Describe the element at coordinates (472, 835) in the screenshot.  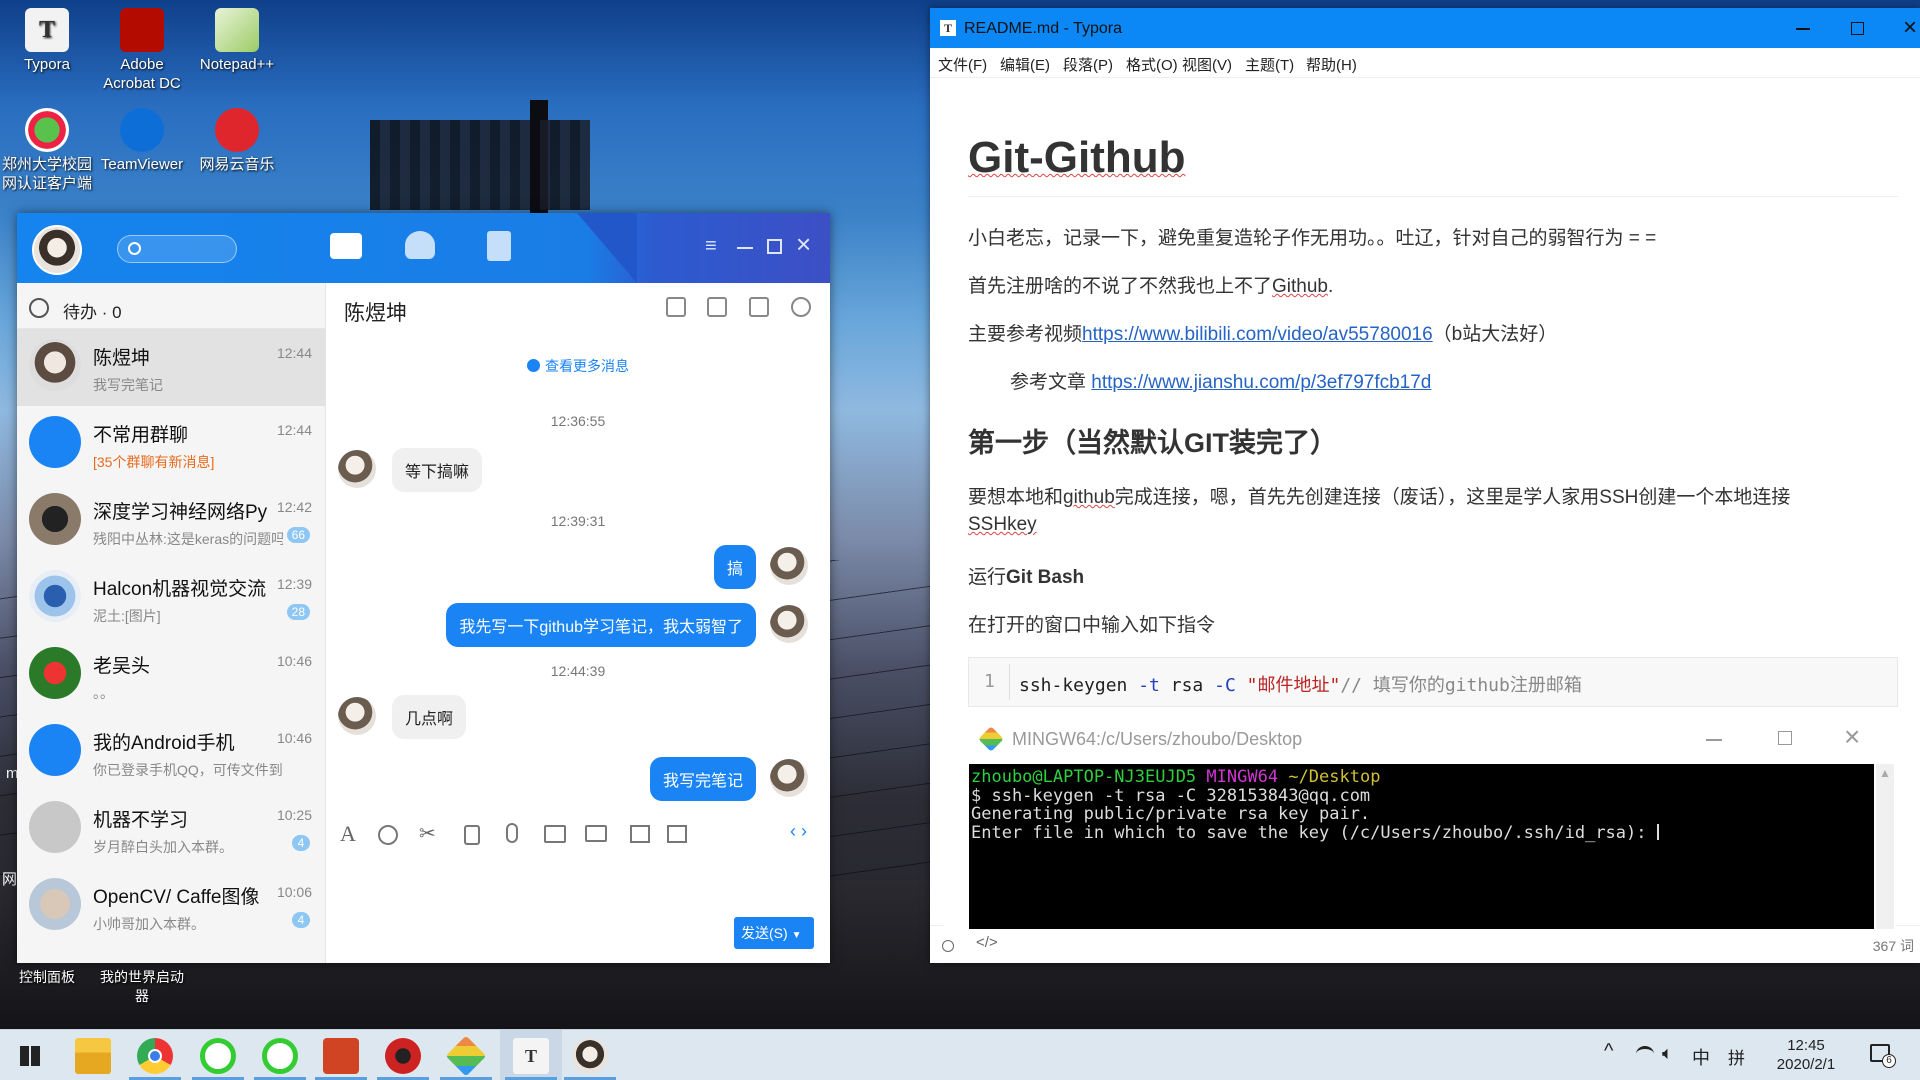
I see `shake-icon` at that location.